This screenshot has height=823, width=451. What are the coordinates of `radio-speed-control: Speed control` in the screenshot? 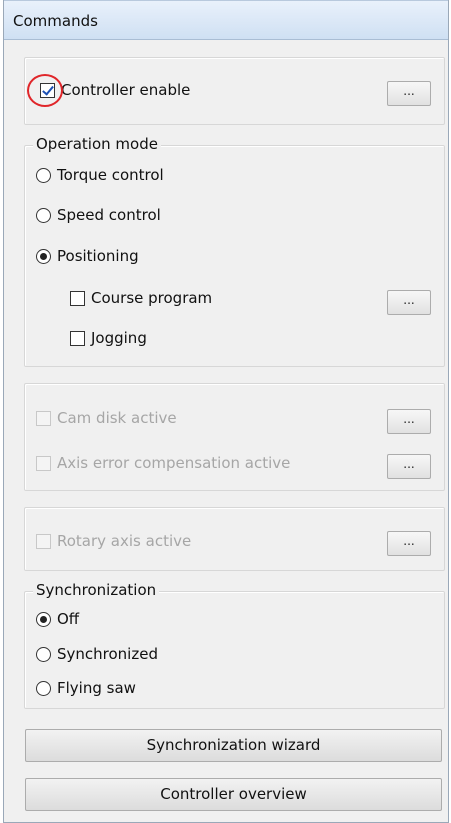 It's located at (98, 215).